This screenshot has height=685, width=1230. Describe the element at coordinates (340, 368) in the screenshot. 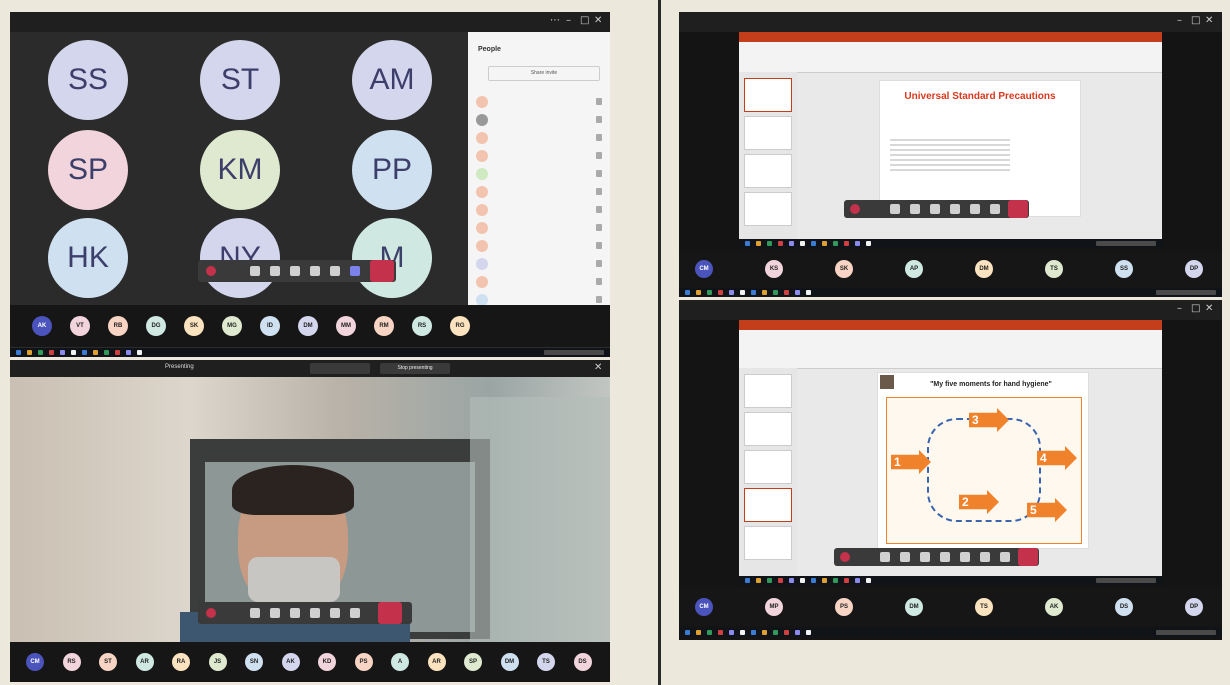

I see `share-options-button` at that location.